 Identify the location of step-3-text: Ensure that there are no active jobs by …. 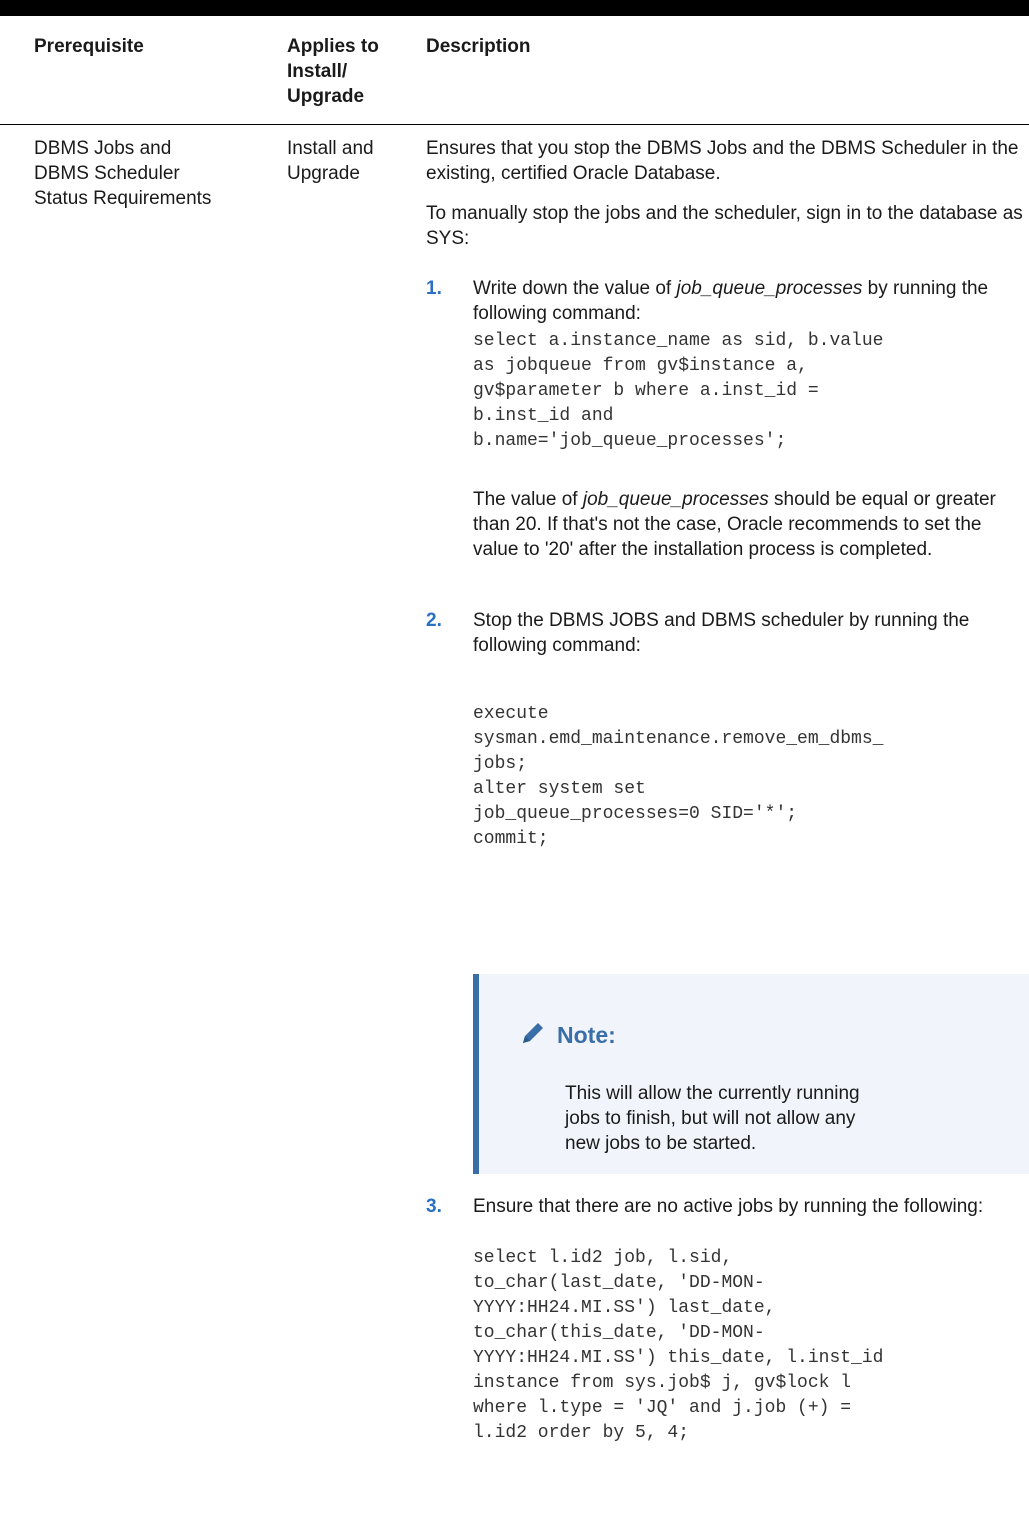
(728, 1206).